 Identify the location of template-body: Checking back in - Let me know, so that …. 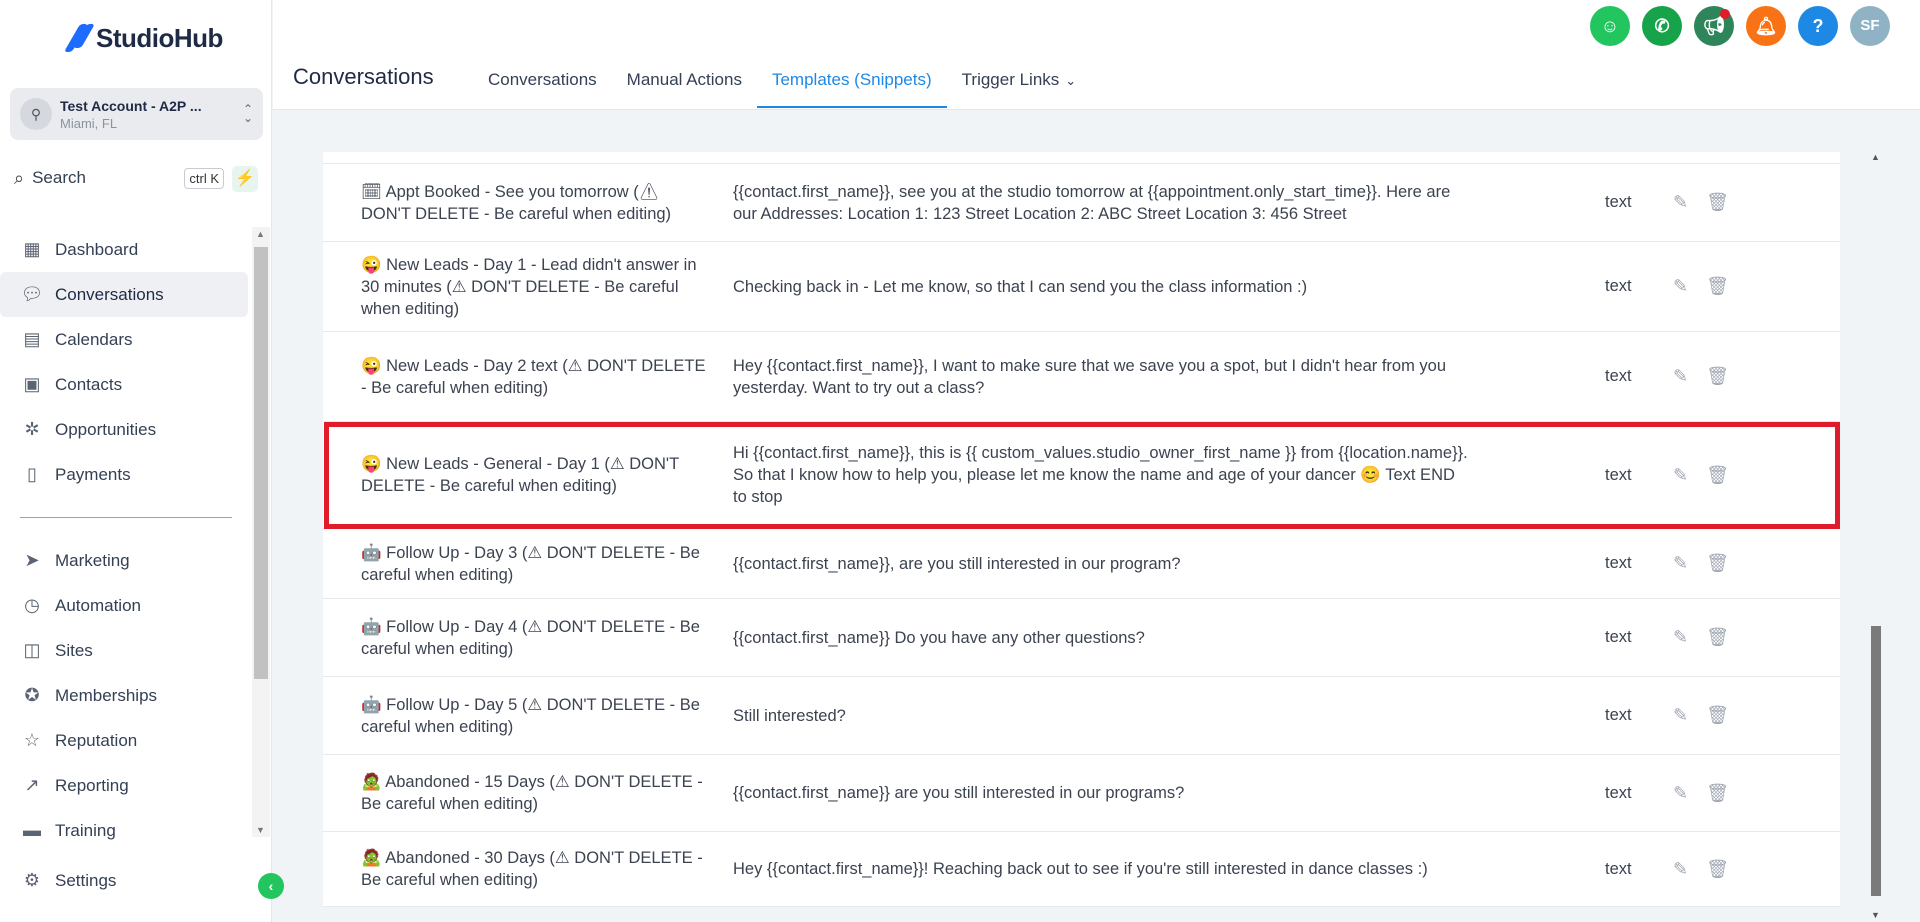
(1020, 286).